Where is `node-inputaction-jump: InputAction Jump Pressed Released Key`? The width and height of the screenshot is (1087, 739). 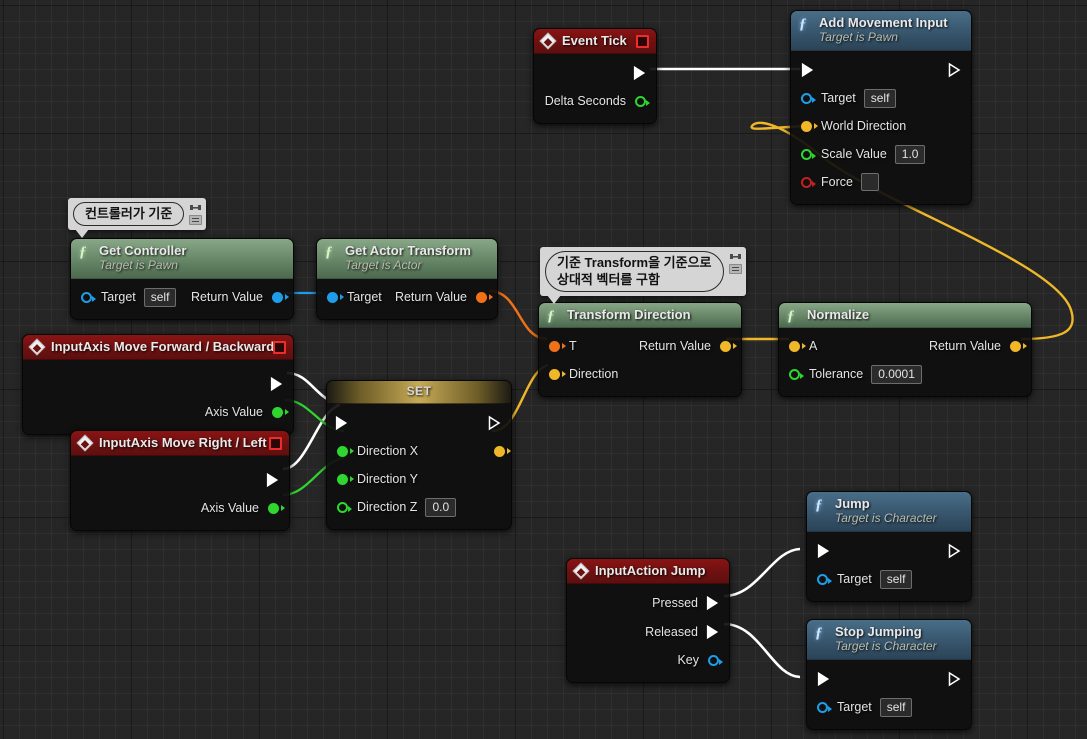 node-inputaction-jump: InputAction Jump Pressed Released Key is located at coordinates (648, 620).